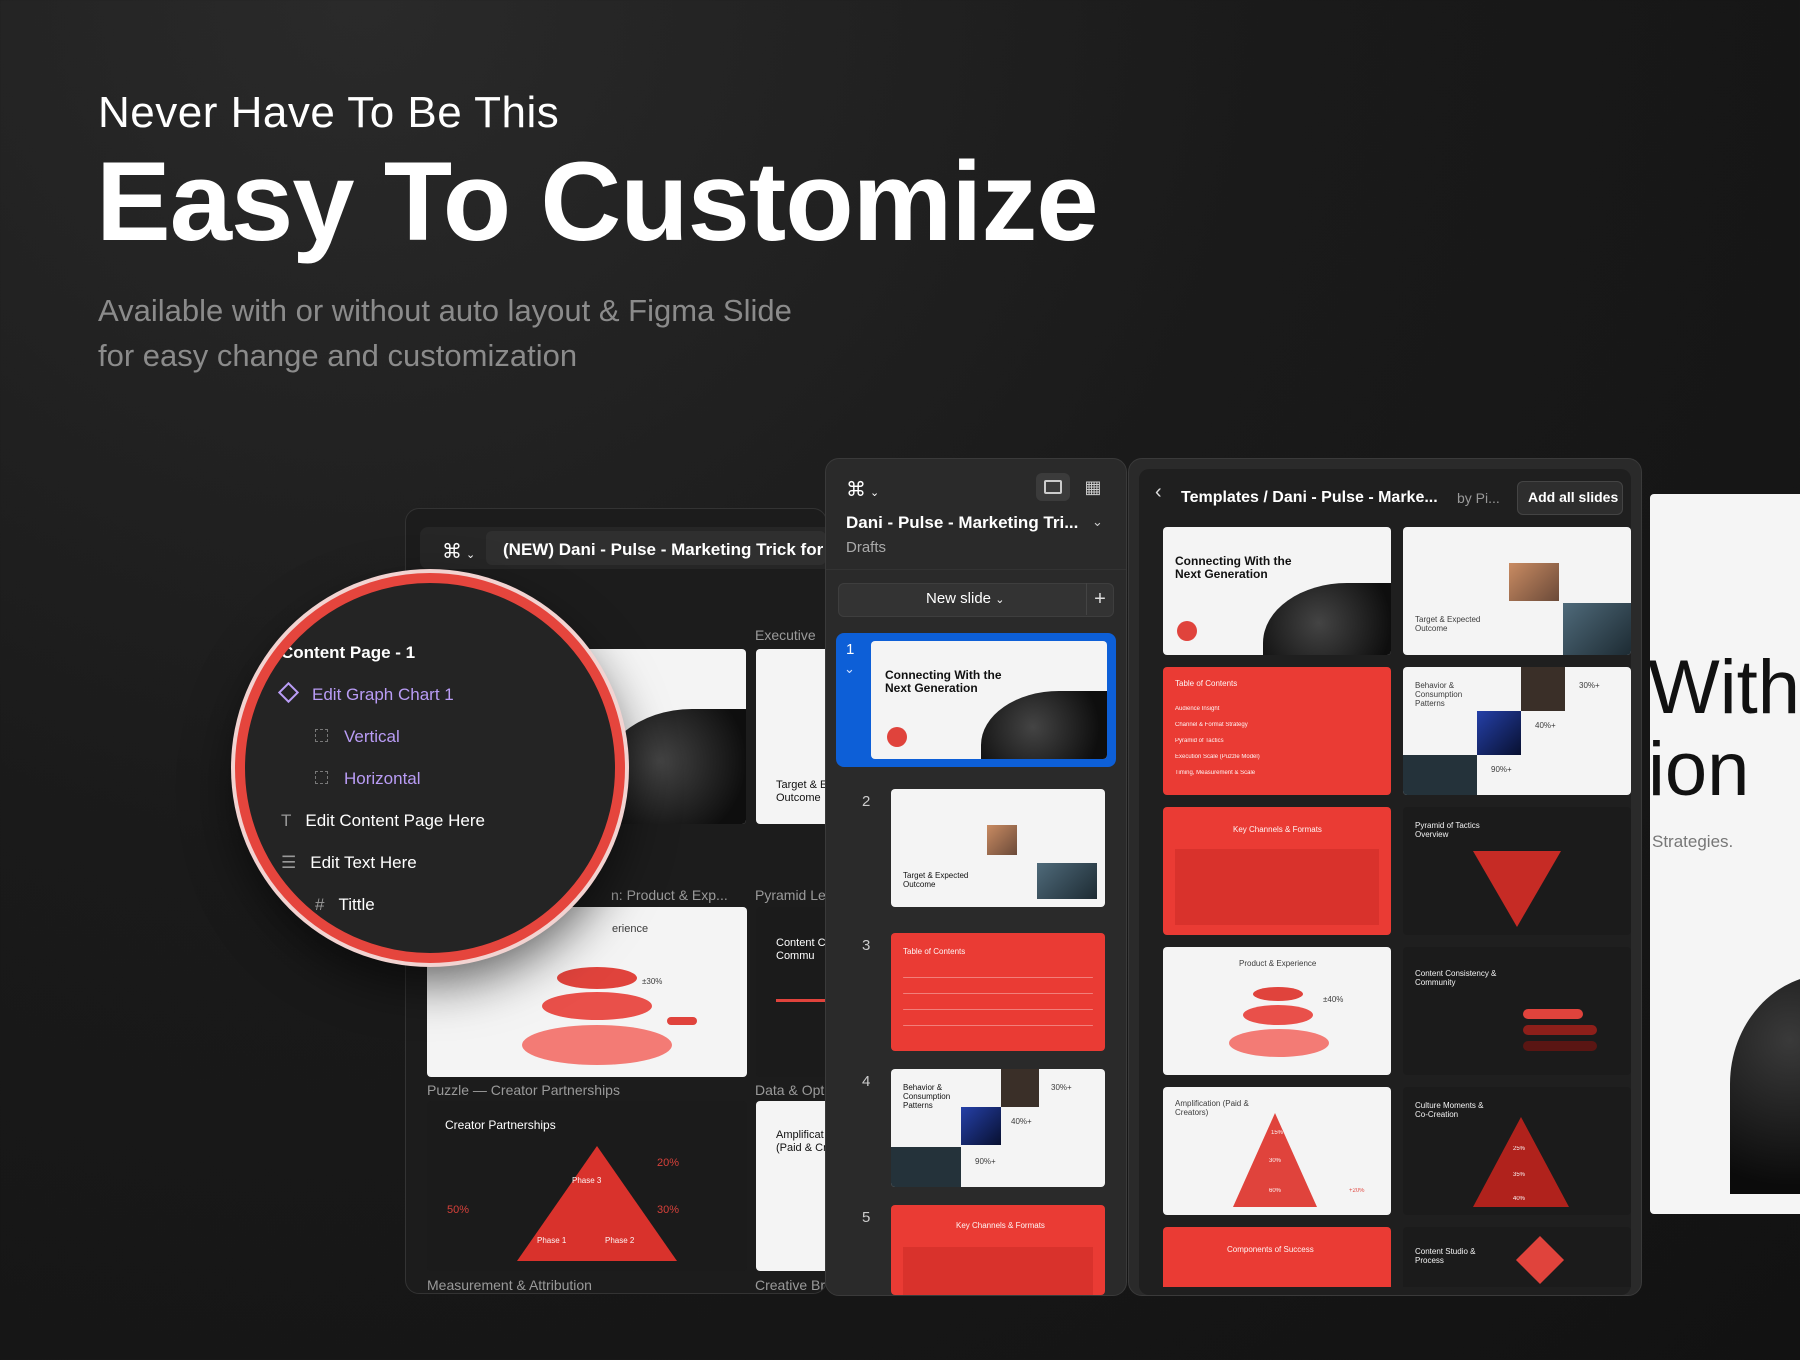 This screenshot has height=1360, width=1800. I want to click on slide-number: 2, so click(866, 801).